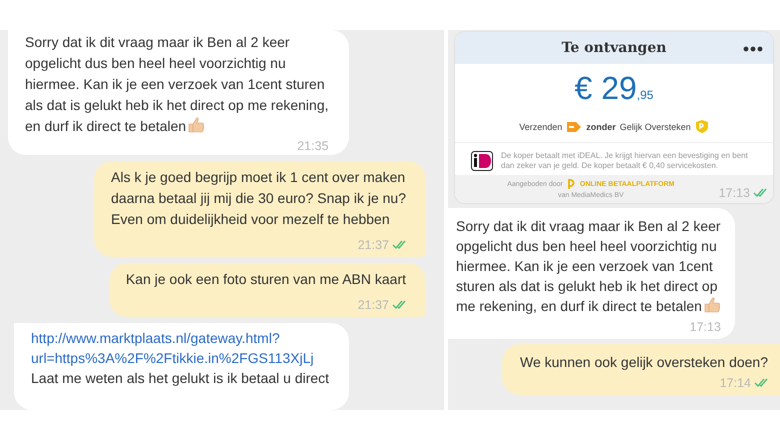 This screenshot has width=780, height=440. Describe the element at coordinates (753, 49) in the screenshot. I see `more-icon` at that location.